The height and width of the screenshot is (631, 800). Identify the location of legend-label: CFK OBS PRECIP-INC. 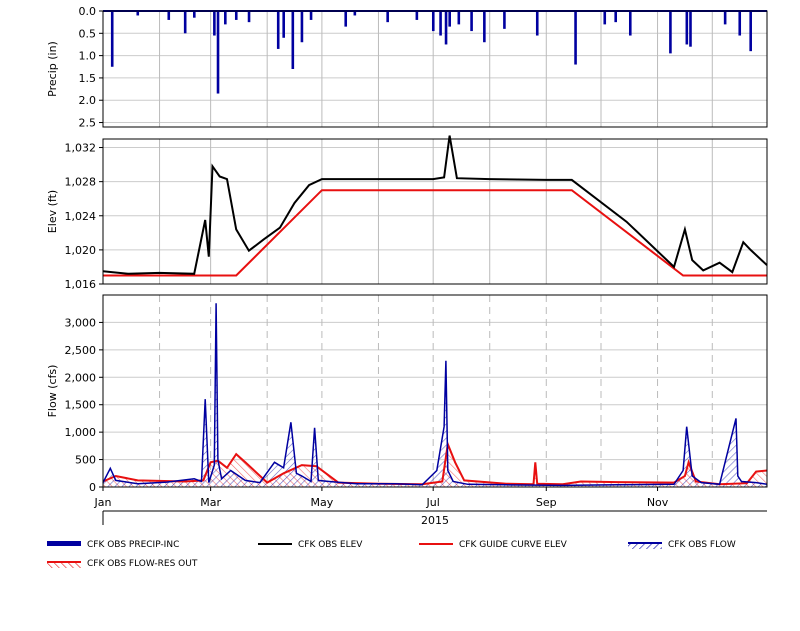
(133, 545).